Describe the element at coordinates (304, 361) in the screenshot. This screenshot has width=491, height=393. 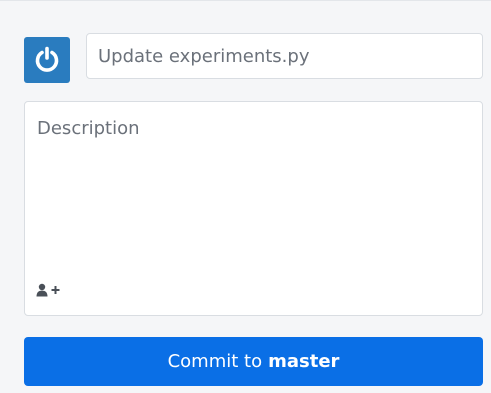
I see `commit-button-branch: master` at that location.